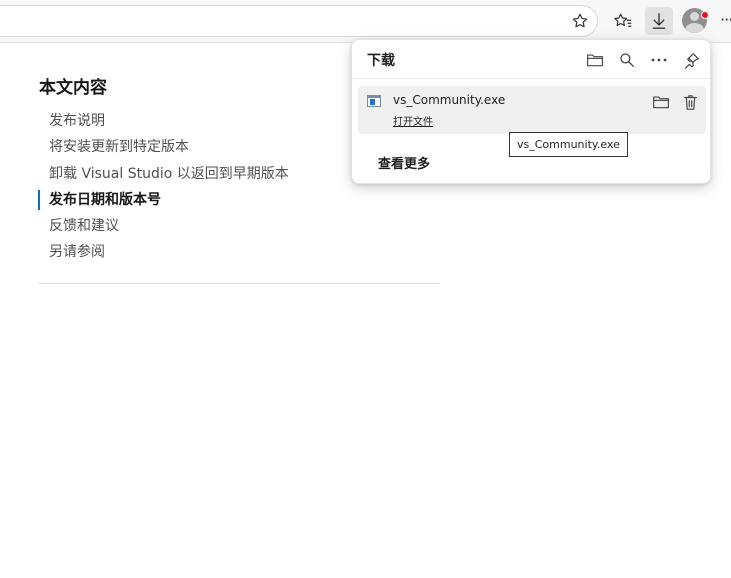  What do you see at coordinates (73, 88) in the screenshot?
I see `toc-title: 本文内容` at bounding box center [73, 88].